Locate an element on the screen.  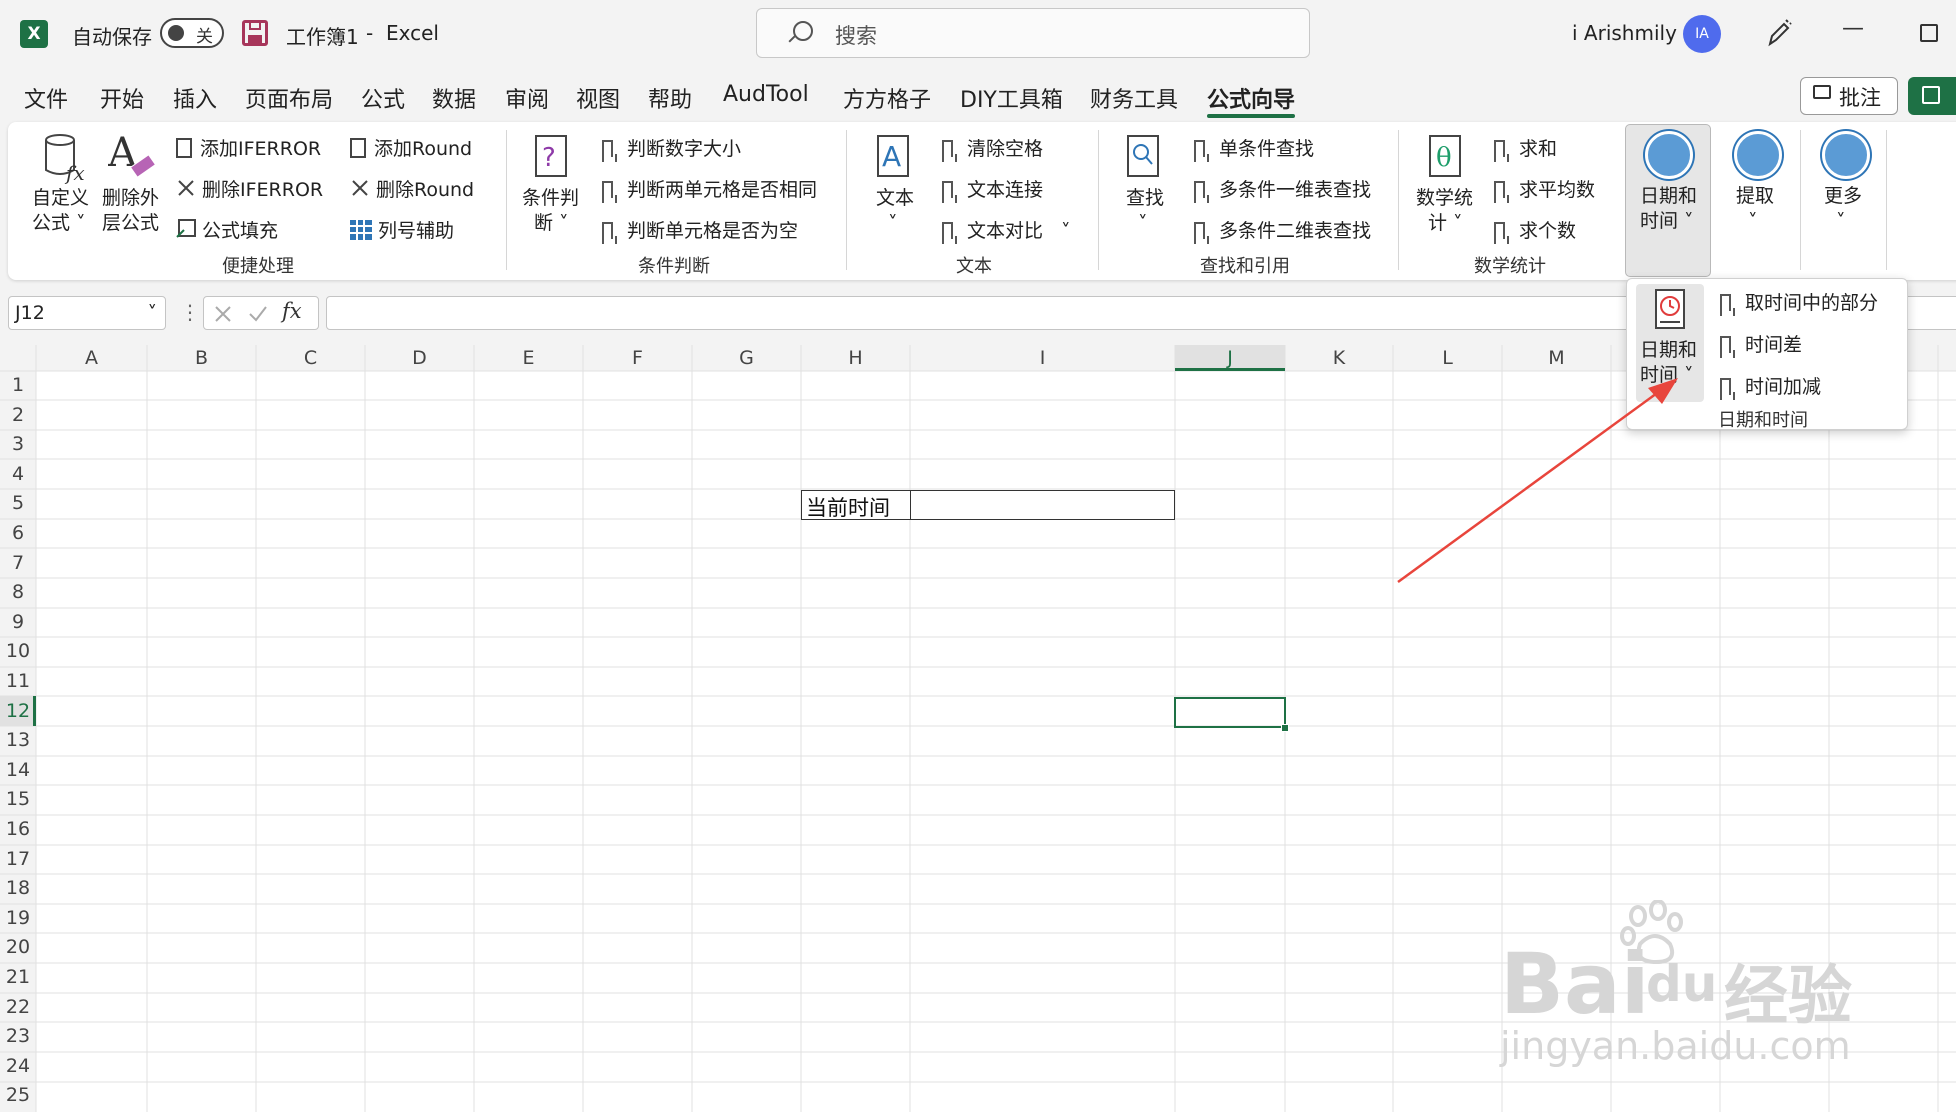
column-header-l: L is located at coordinates (1447, 358).